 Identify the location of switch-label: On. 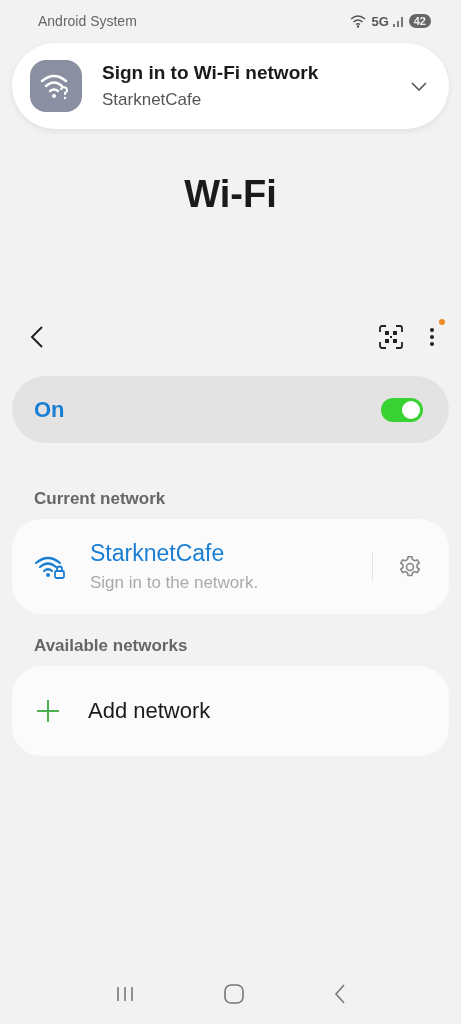
(49, 409).